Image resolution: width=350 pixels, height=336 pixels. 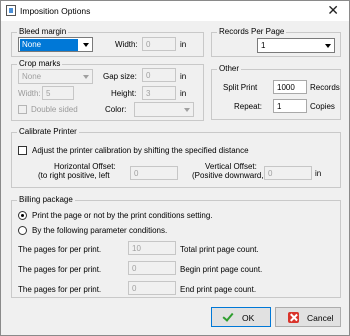 What do you see at coordinates (58, 93) in the screenshot?
I see `crop-width-input: 5` at bounding box center [58, 93].